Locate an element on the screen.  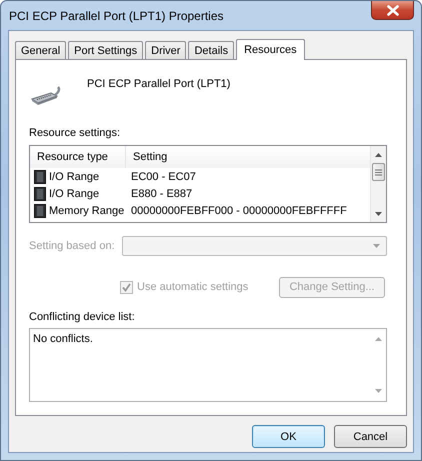
resource-type: Memory Range is located at coordinates (86, 210).